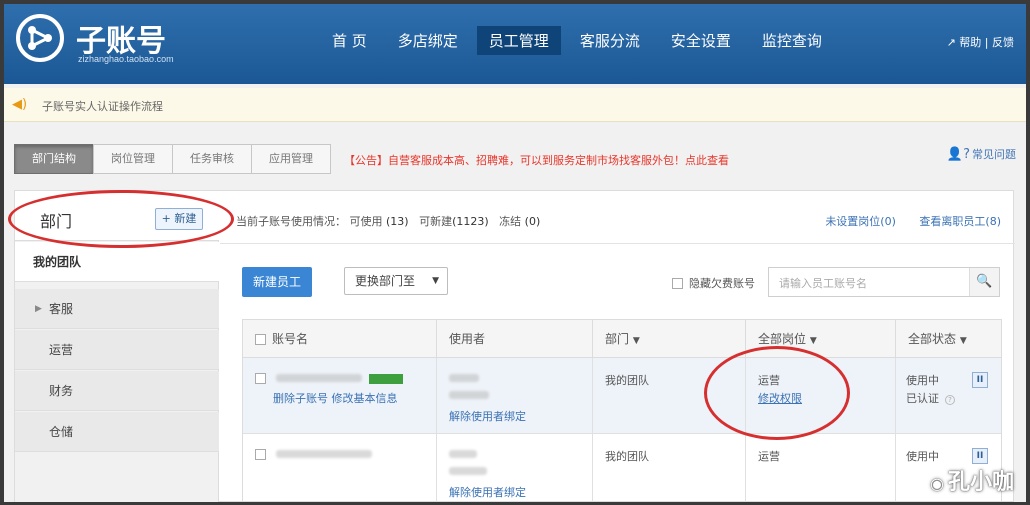 Image resolution: width=1030 pixels, height=505 pixels. What do you see at coordinates (117, 391) in the screenshot?
I see `sidebar-item-finance: 财务` at bounding box center [117, 391].